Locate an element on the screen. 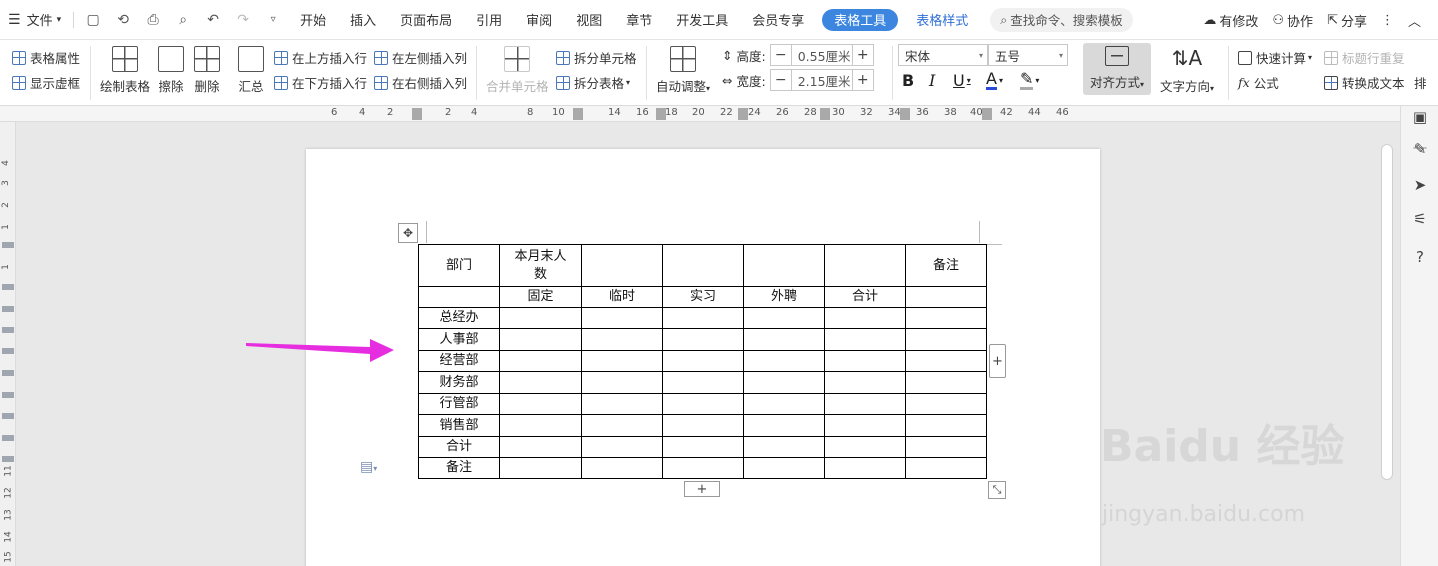 Image resolution: width=1438 pixels, height=566 pixels. tab-layout: 页面布局 is located at coordinates (426, 20).